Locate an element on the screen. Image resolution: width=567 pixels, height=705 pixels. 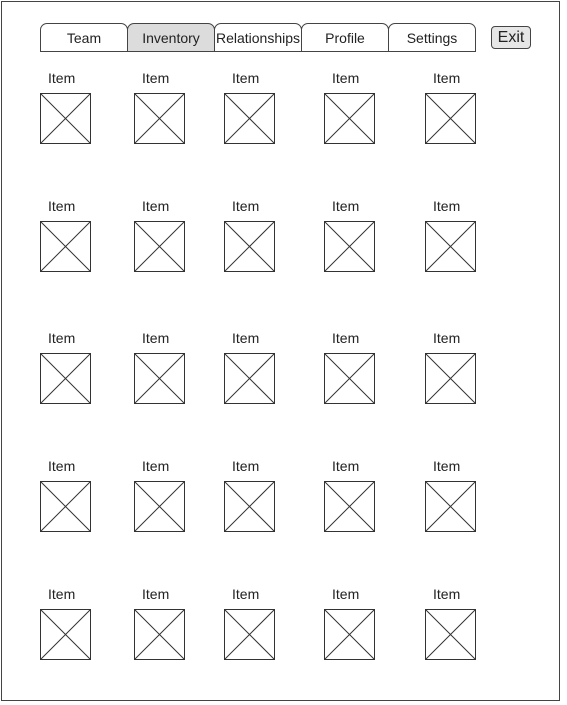
exit-button: Exit is located at coordinates (511, 37).